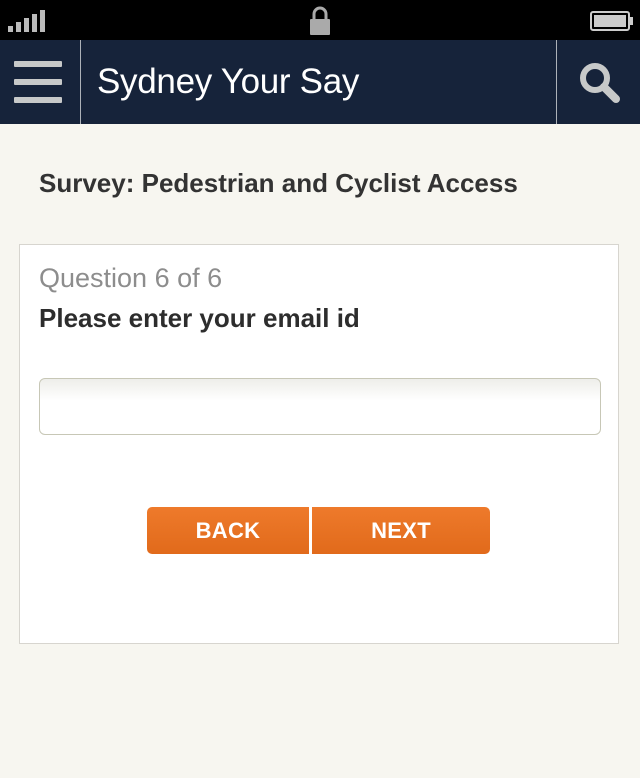  I want to click on email-field, so click(320, 406).